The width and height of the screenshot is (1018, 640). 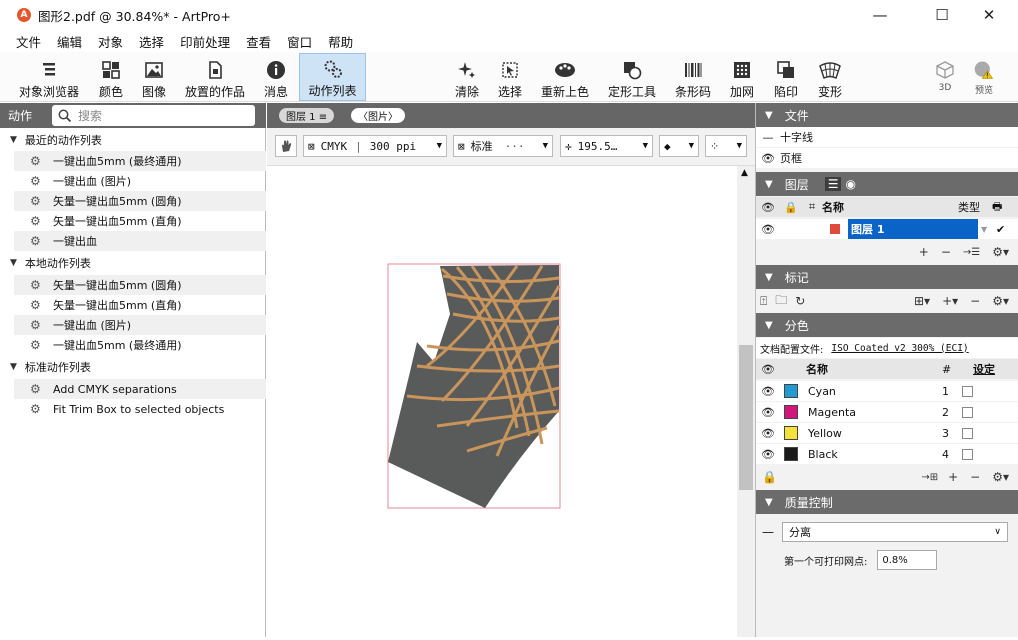 I want to click on recolor-button: 重新上色, so click(x=565, y=78).